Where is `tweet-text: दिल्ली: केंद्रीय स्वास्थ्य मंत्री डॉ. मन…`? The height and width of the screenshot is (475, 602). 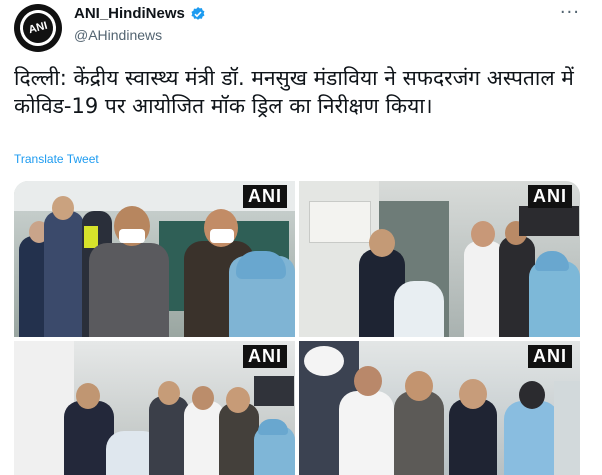 tweet-text: दिल्ली: केंद्रीय स्वास्थ्य मंत्री डॉ. मन… is located at coordinates (294, 92).